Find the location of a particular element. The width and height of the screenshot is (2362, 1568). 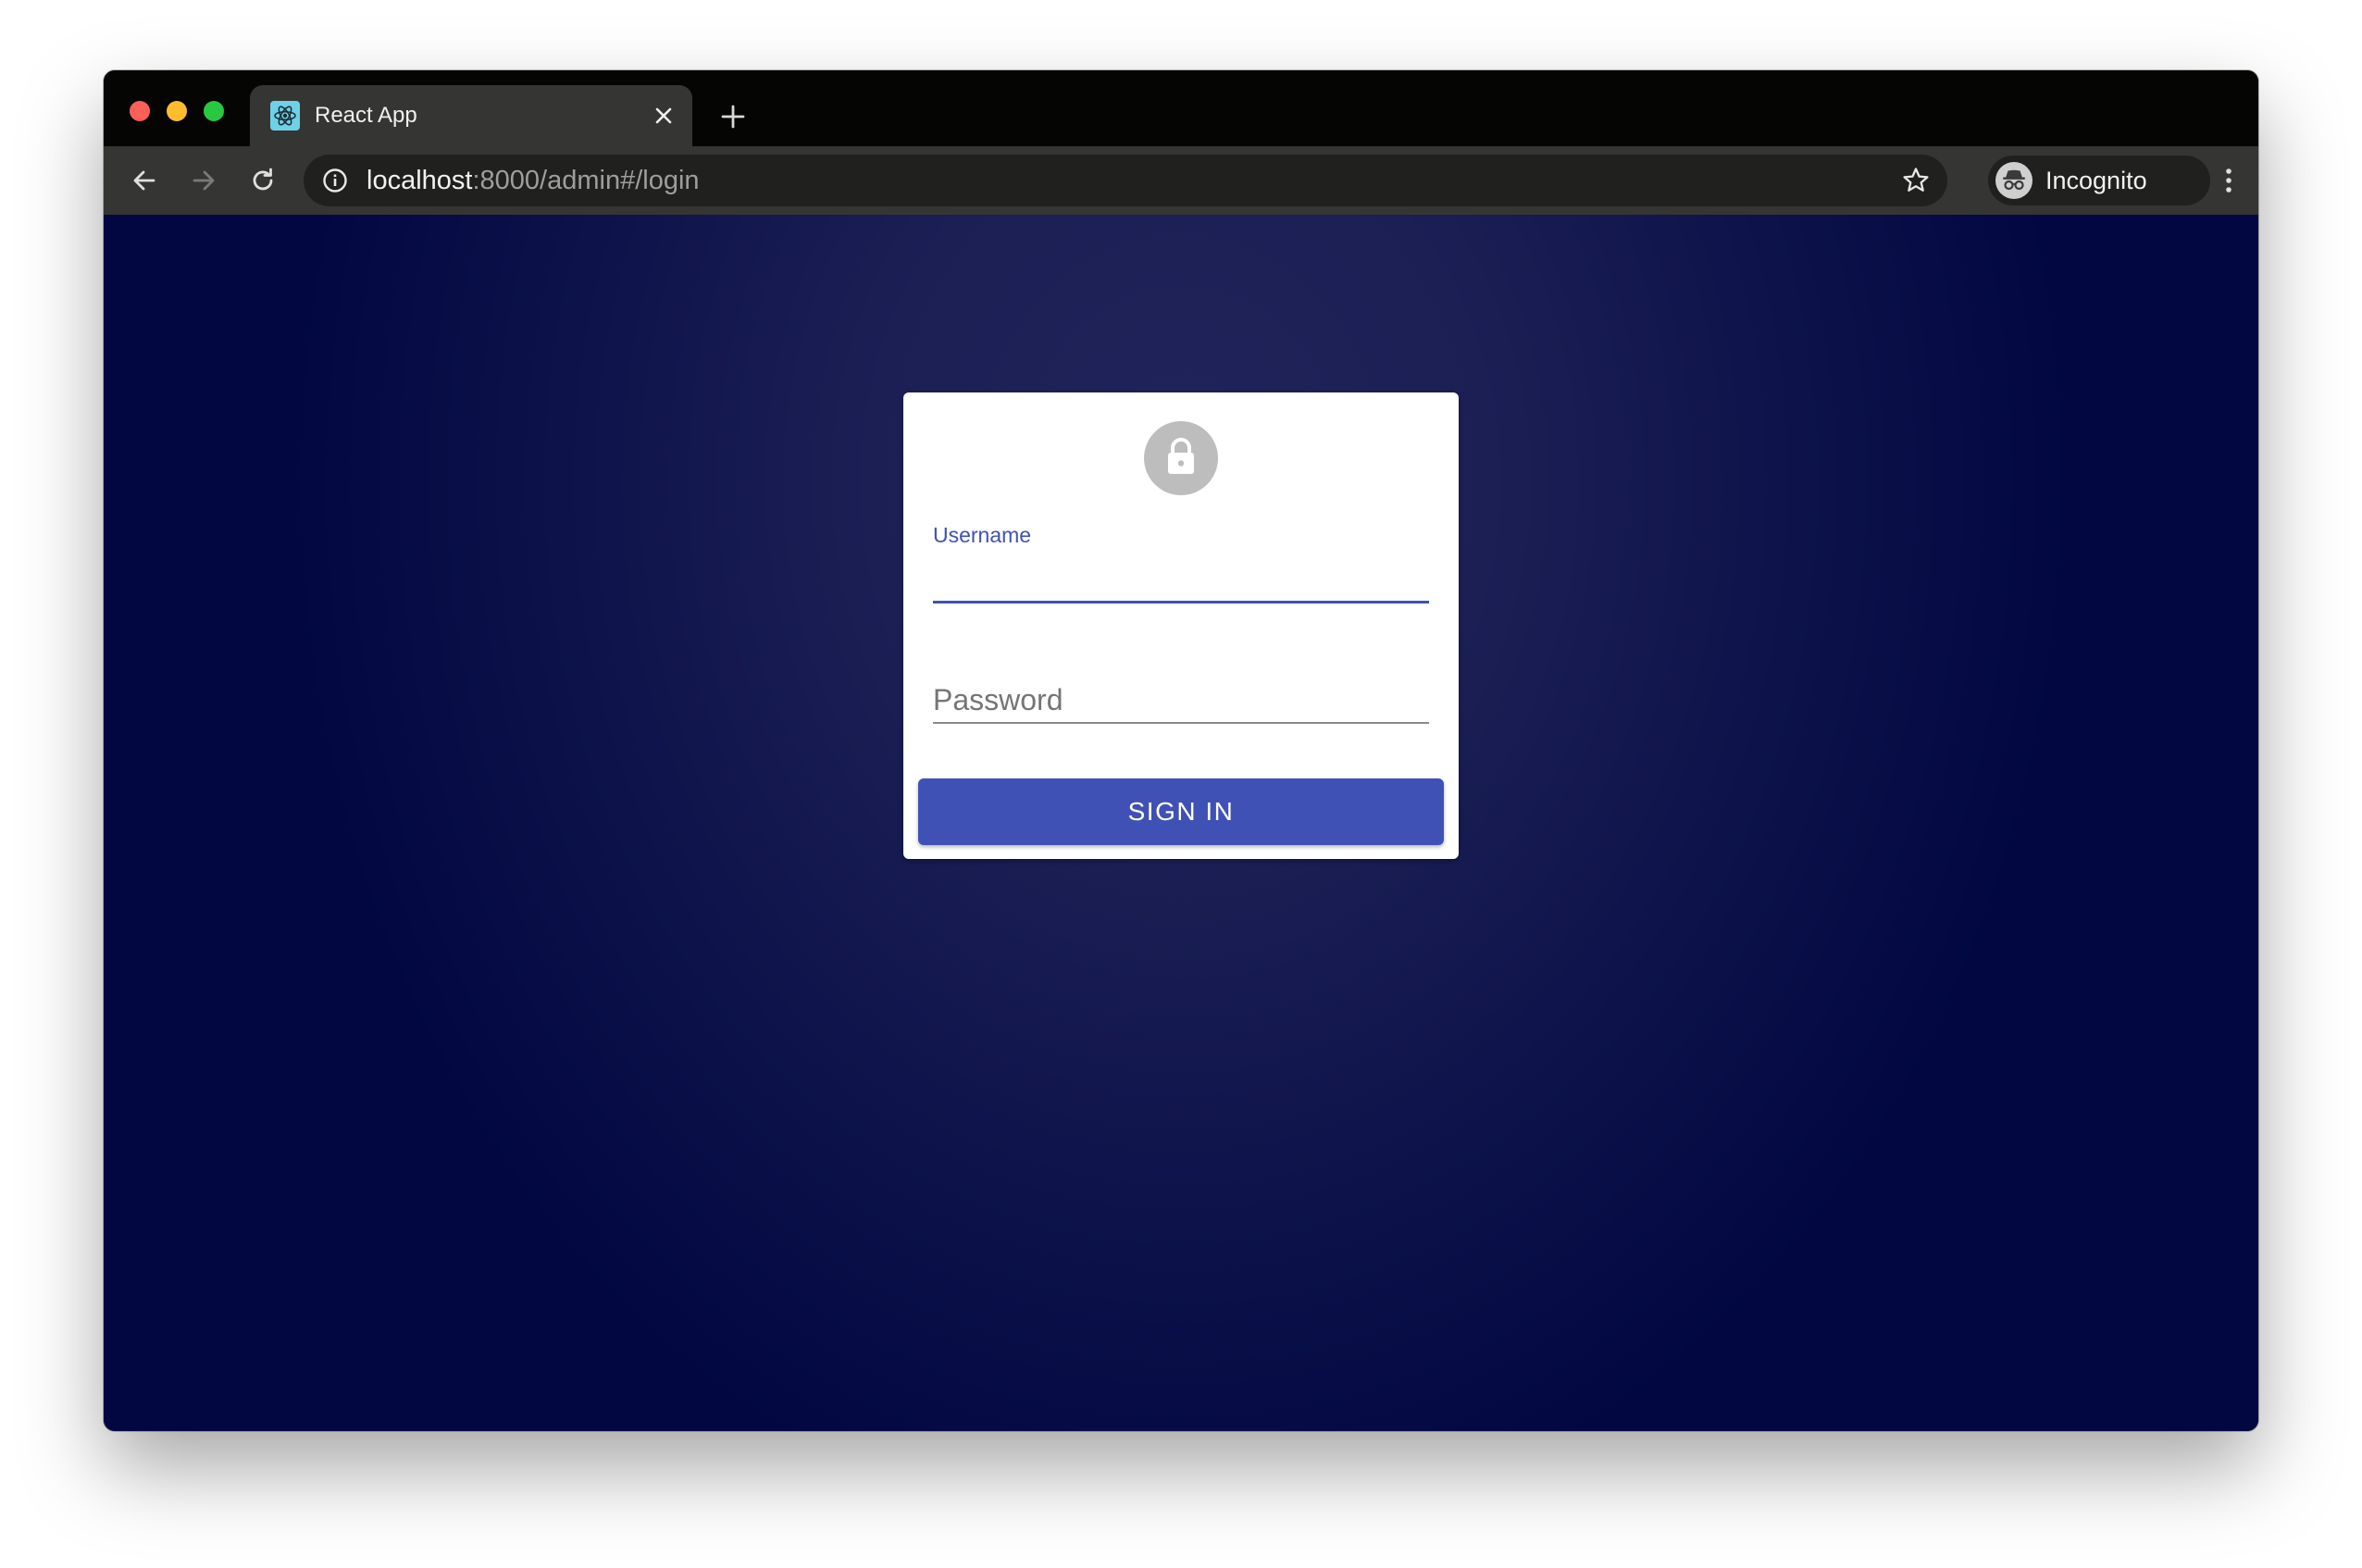

info-icon is located at coordinates (335, 180).